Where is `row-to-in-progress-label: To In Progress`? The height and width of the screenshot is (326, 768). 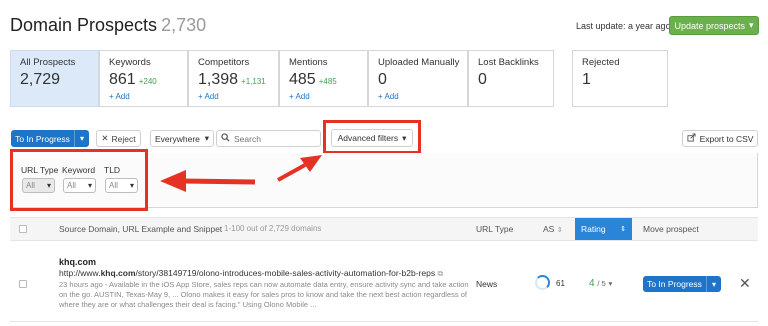
row-to-in-progress-label: To In Progress is located at coordinates (674, 284).